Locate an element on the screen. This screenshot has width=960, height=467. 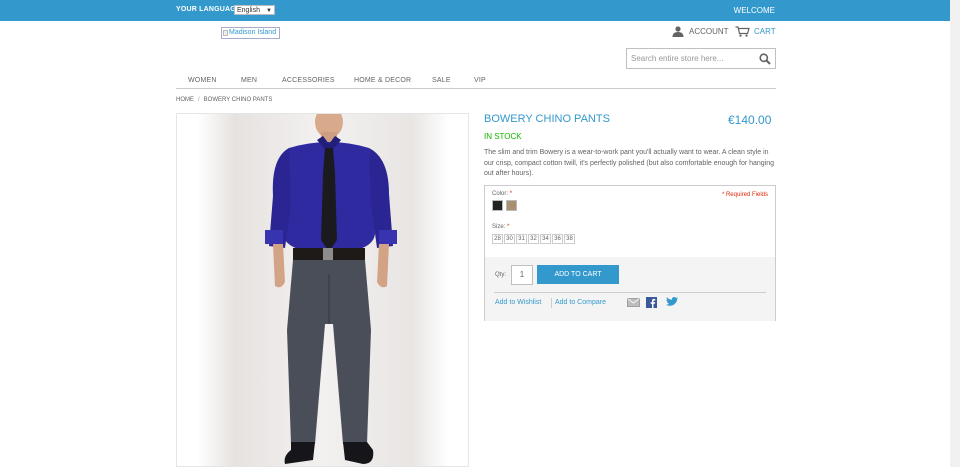
color-label: Color: * is located at coordinates (502, 194).